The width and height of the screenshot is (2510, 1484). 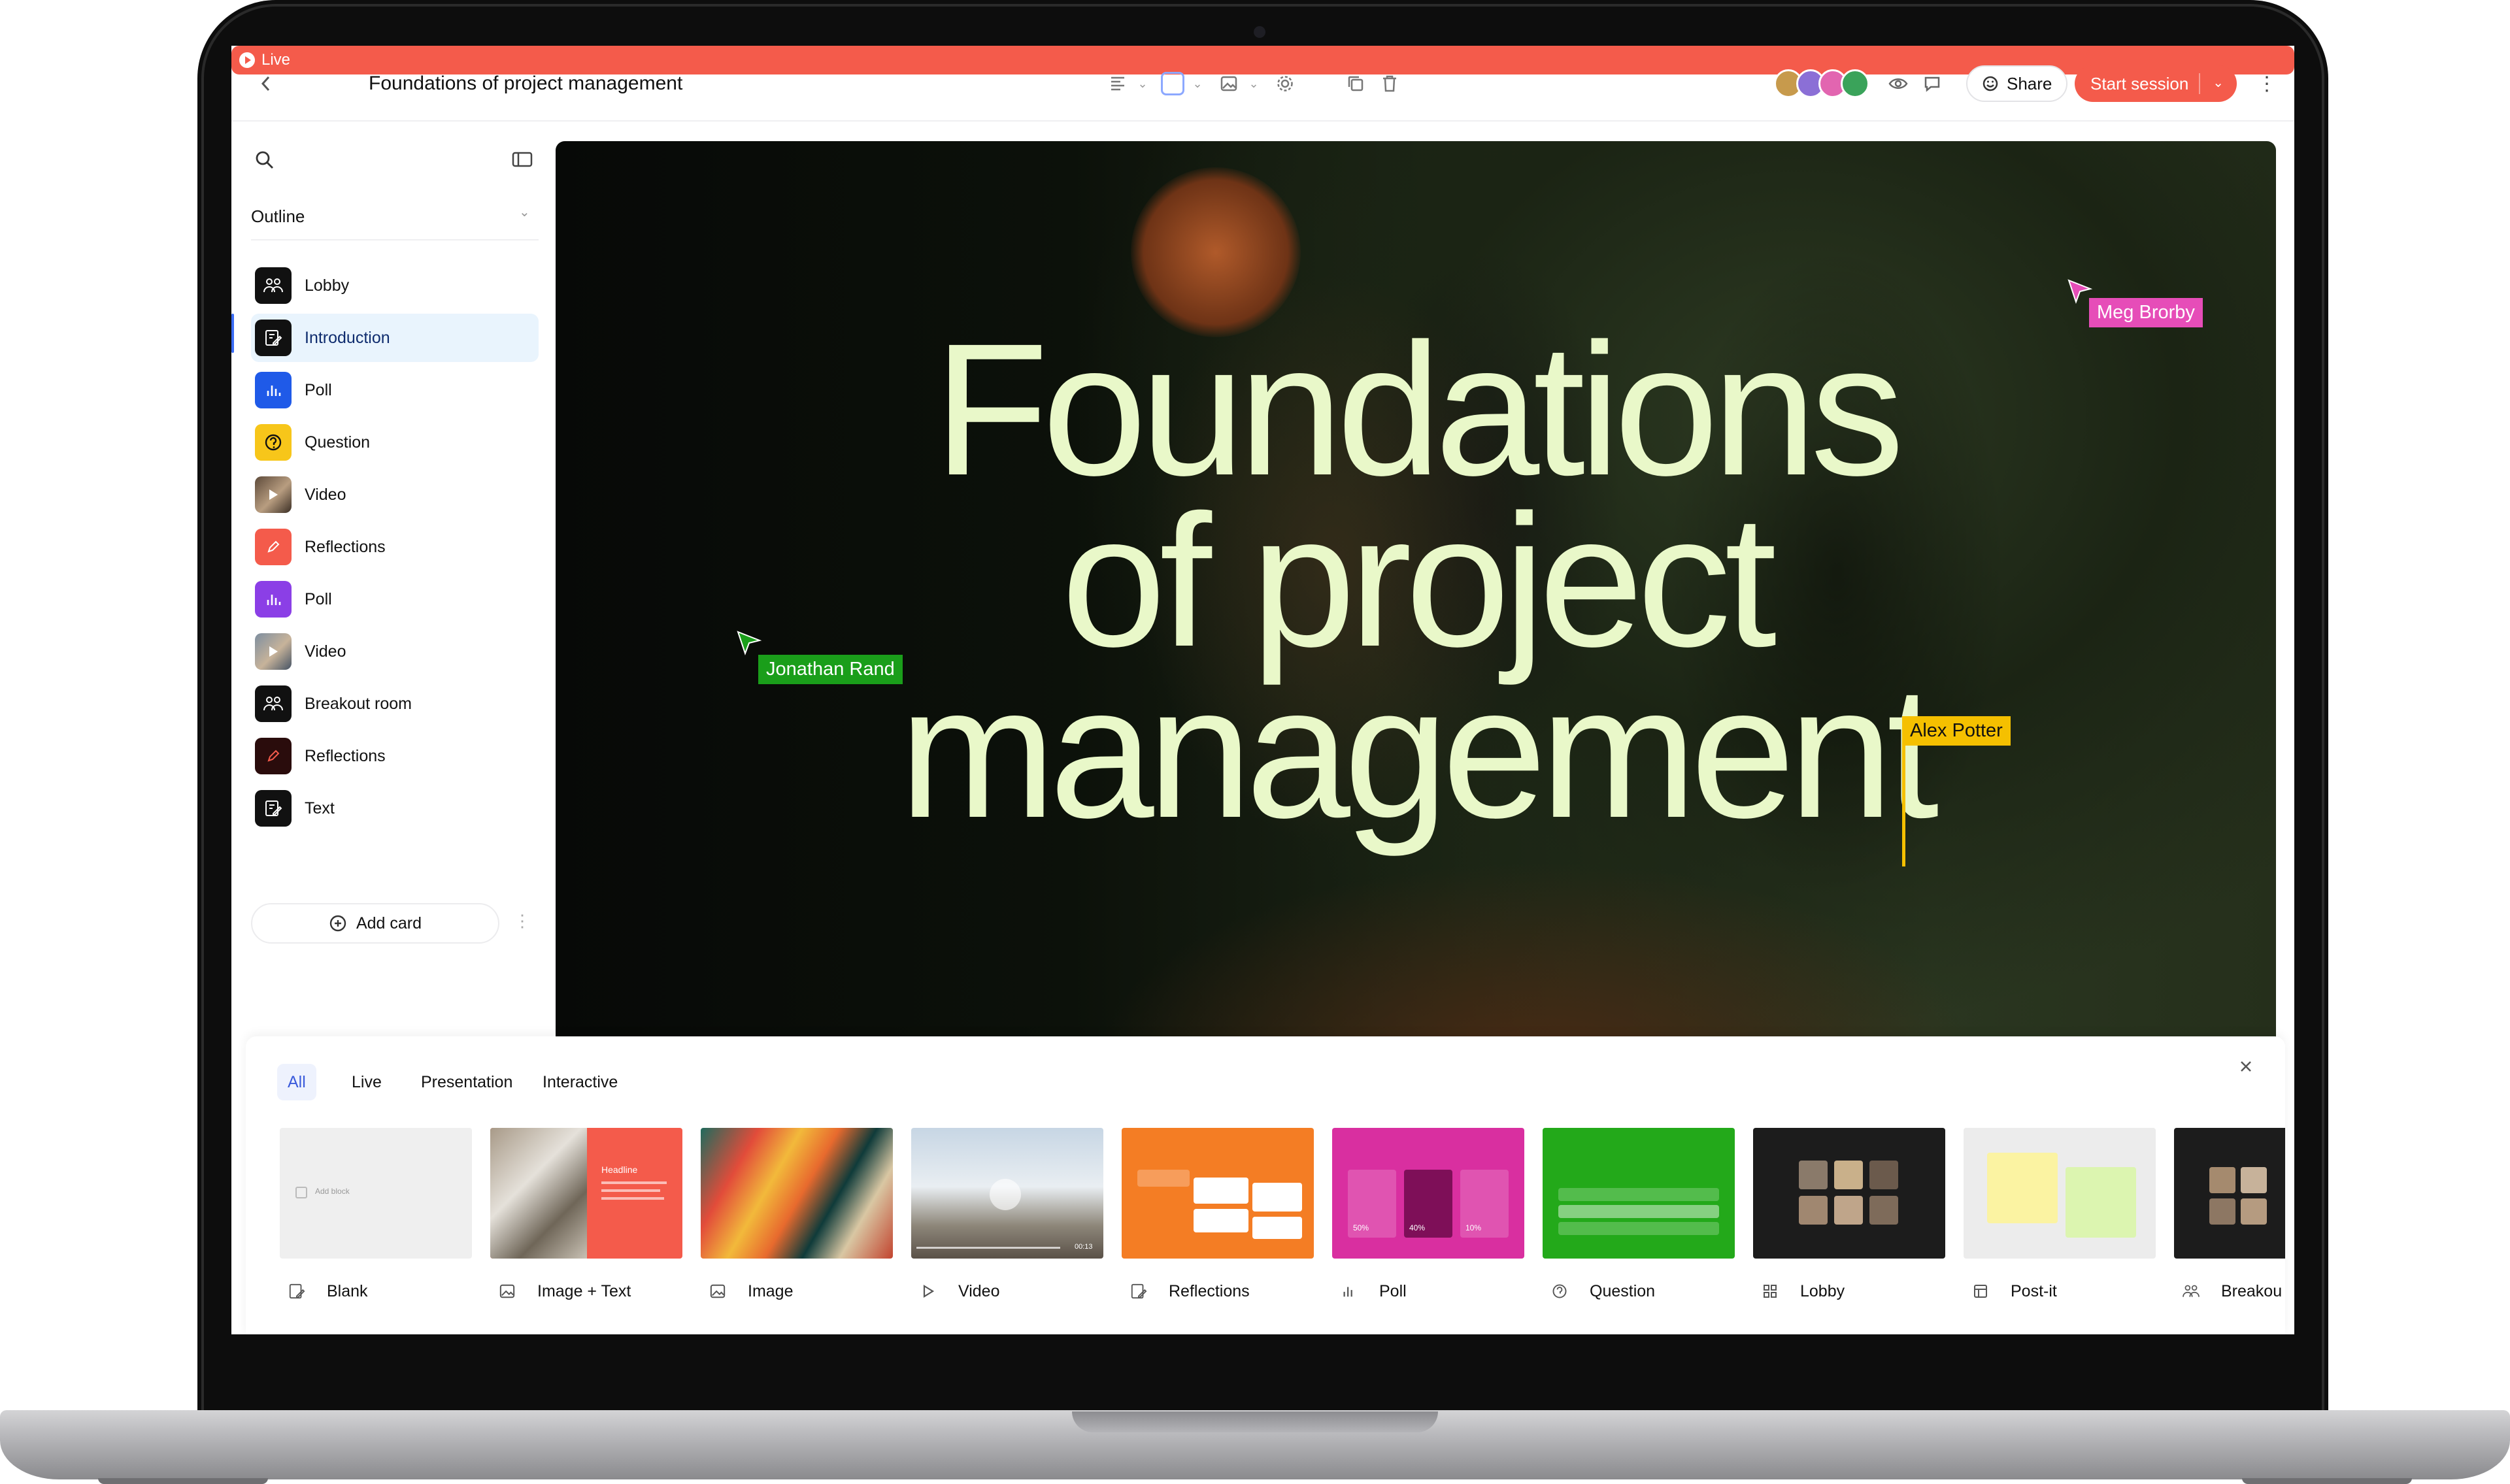 What do you see at coordinates (2246, 1066) in the screenshot?
I see `close-icon` at bounding box center [2246, 1066].